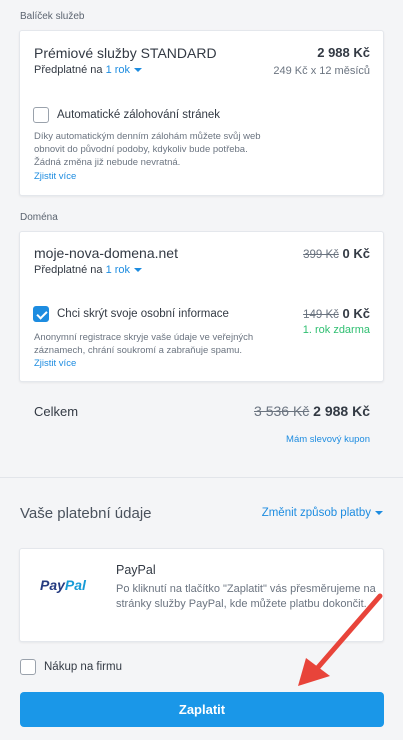  What do you see at coordinates (143, 314) in the screenshot?
I see `privacy-label: Chci skrýt svoje osobní informace` at bounding box center [143, 314].